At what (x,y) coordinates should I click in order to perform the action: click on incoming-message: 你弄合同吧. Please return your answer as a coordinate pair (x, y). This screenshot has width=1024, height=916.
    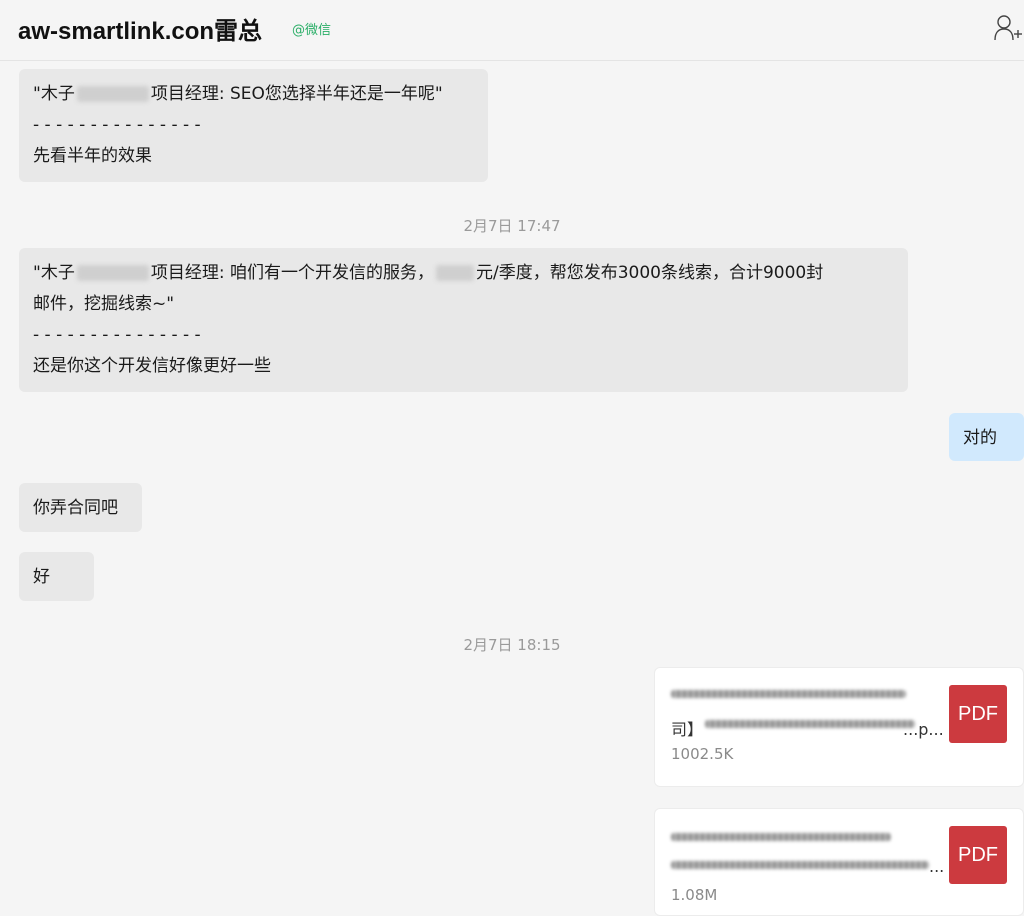
    Looking at the image, I should click on (80, 507).